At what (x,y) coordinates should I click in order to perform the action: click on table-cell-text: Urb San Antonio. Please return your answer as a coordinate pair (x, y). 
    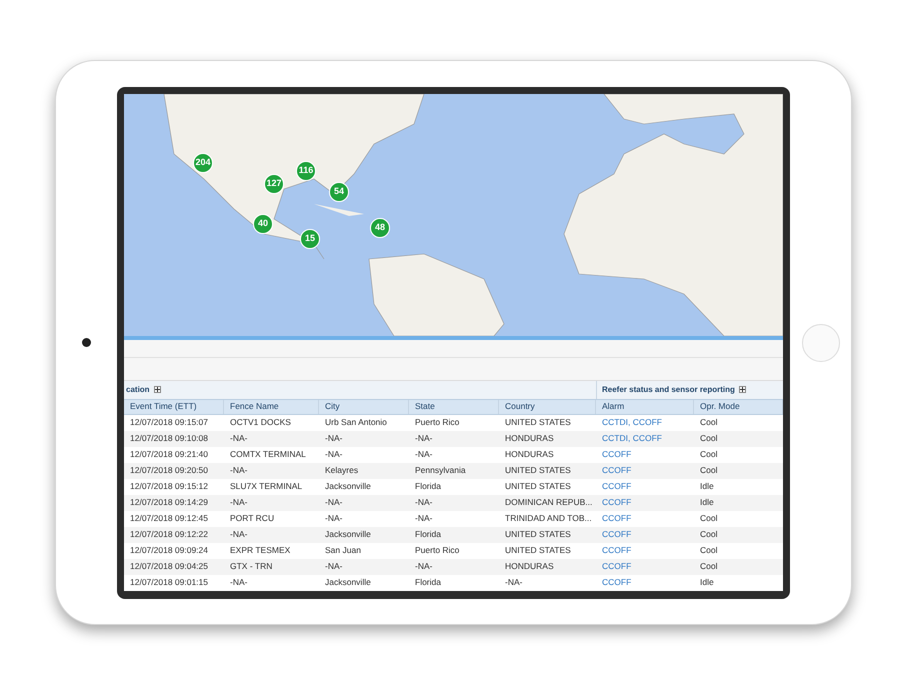
    Looking at the image, I should click on (356, 423).